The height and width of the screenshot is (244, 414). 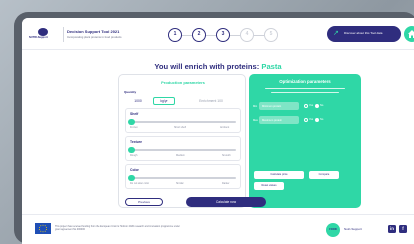 What do you see at coordinates (271, 35) in the screenshot?
I see `step-5: 5` at bounding box center [271, 35].